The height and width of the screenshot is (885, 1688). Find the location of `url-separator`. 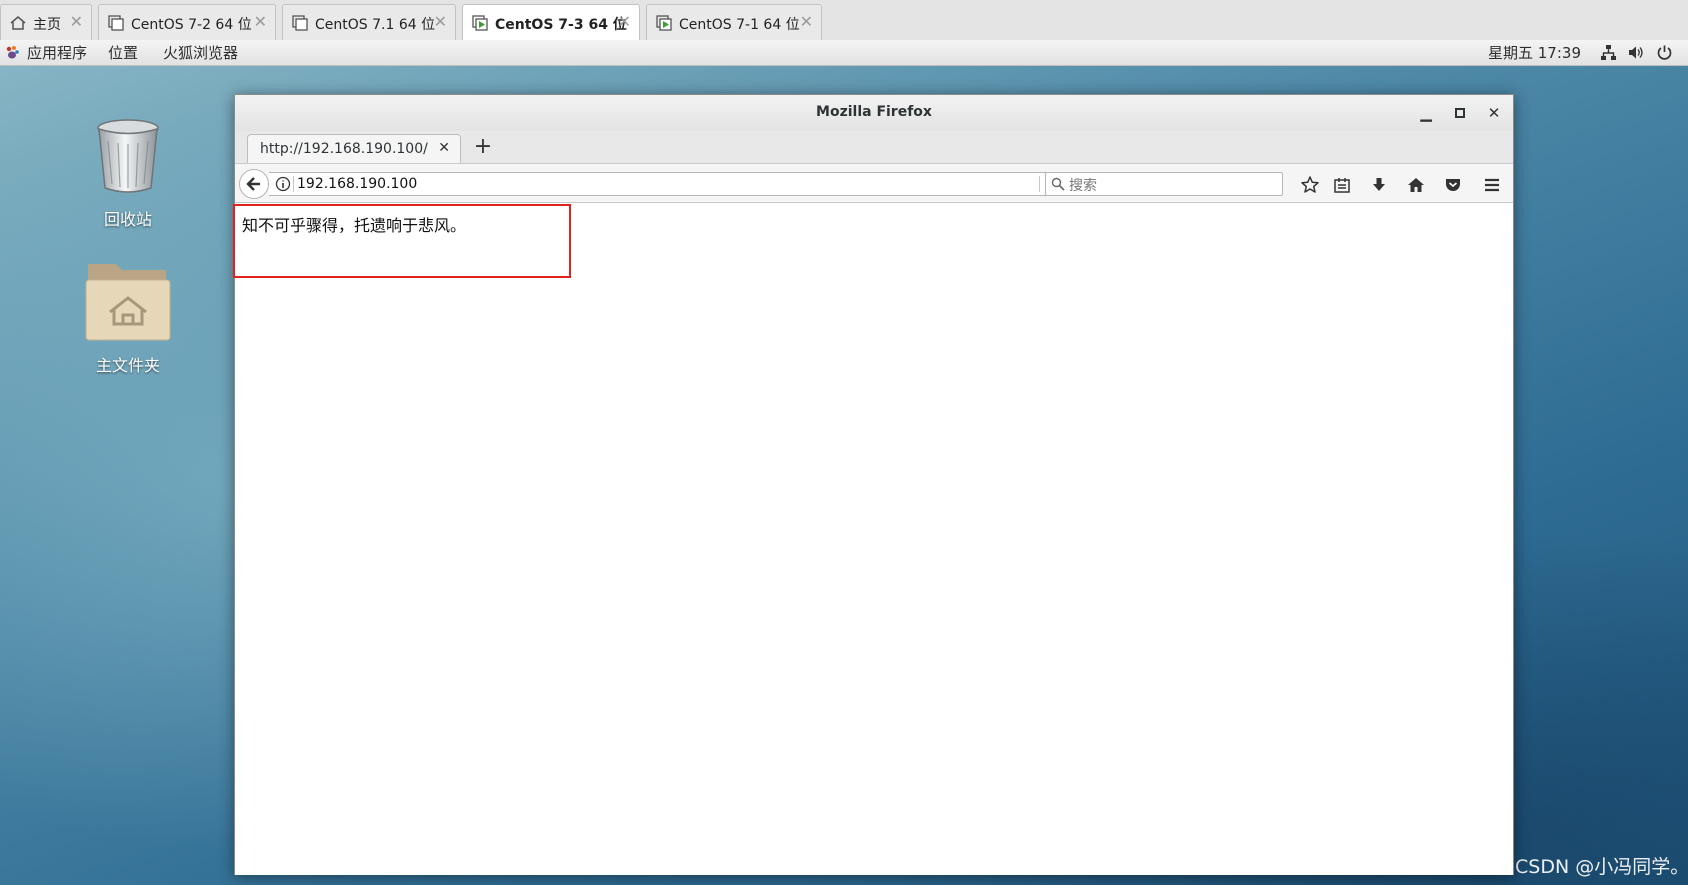

url-separator is located at coordinates (293, 184).